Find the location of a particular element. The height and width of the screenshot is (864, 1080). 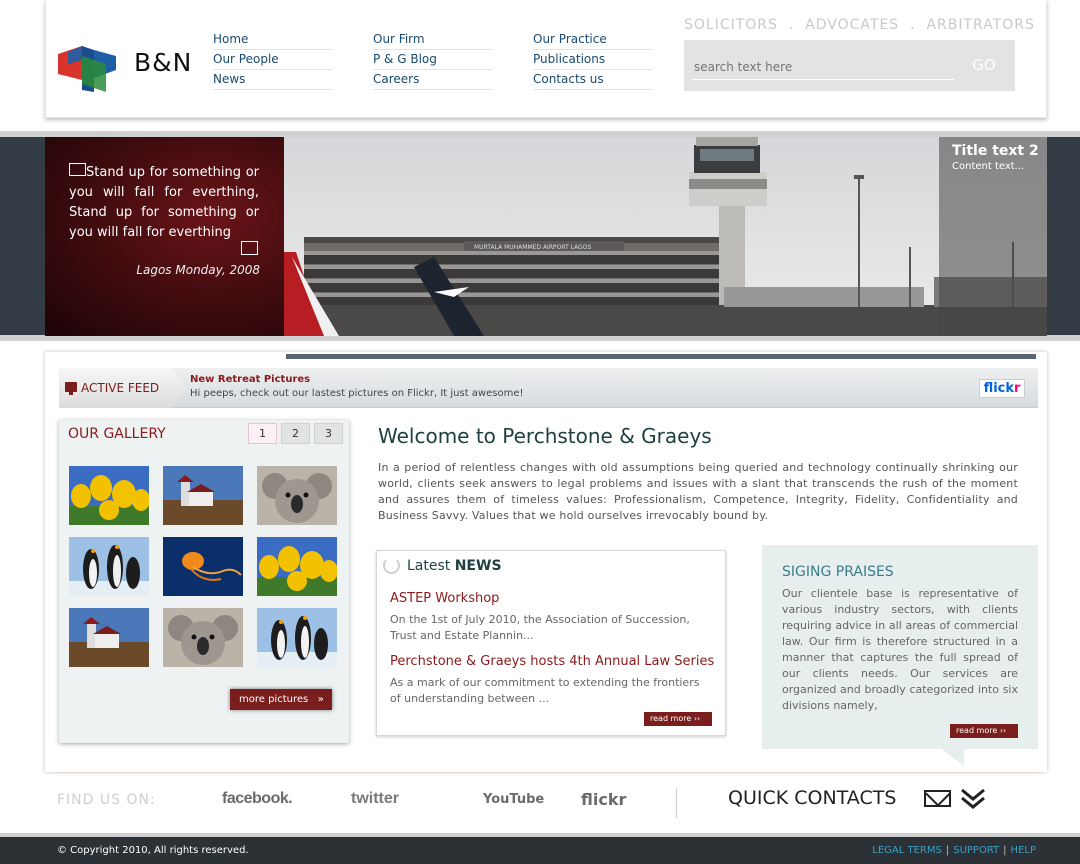

news-title: Latest NEWS is located at coordinates (454, 566).